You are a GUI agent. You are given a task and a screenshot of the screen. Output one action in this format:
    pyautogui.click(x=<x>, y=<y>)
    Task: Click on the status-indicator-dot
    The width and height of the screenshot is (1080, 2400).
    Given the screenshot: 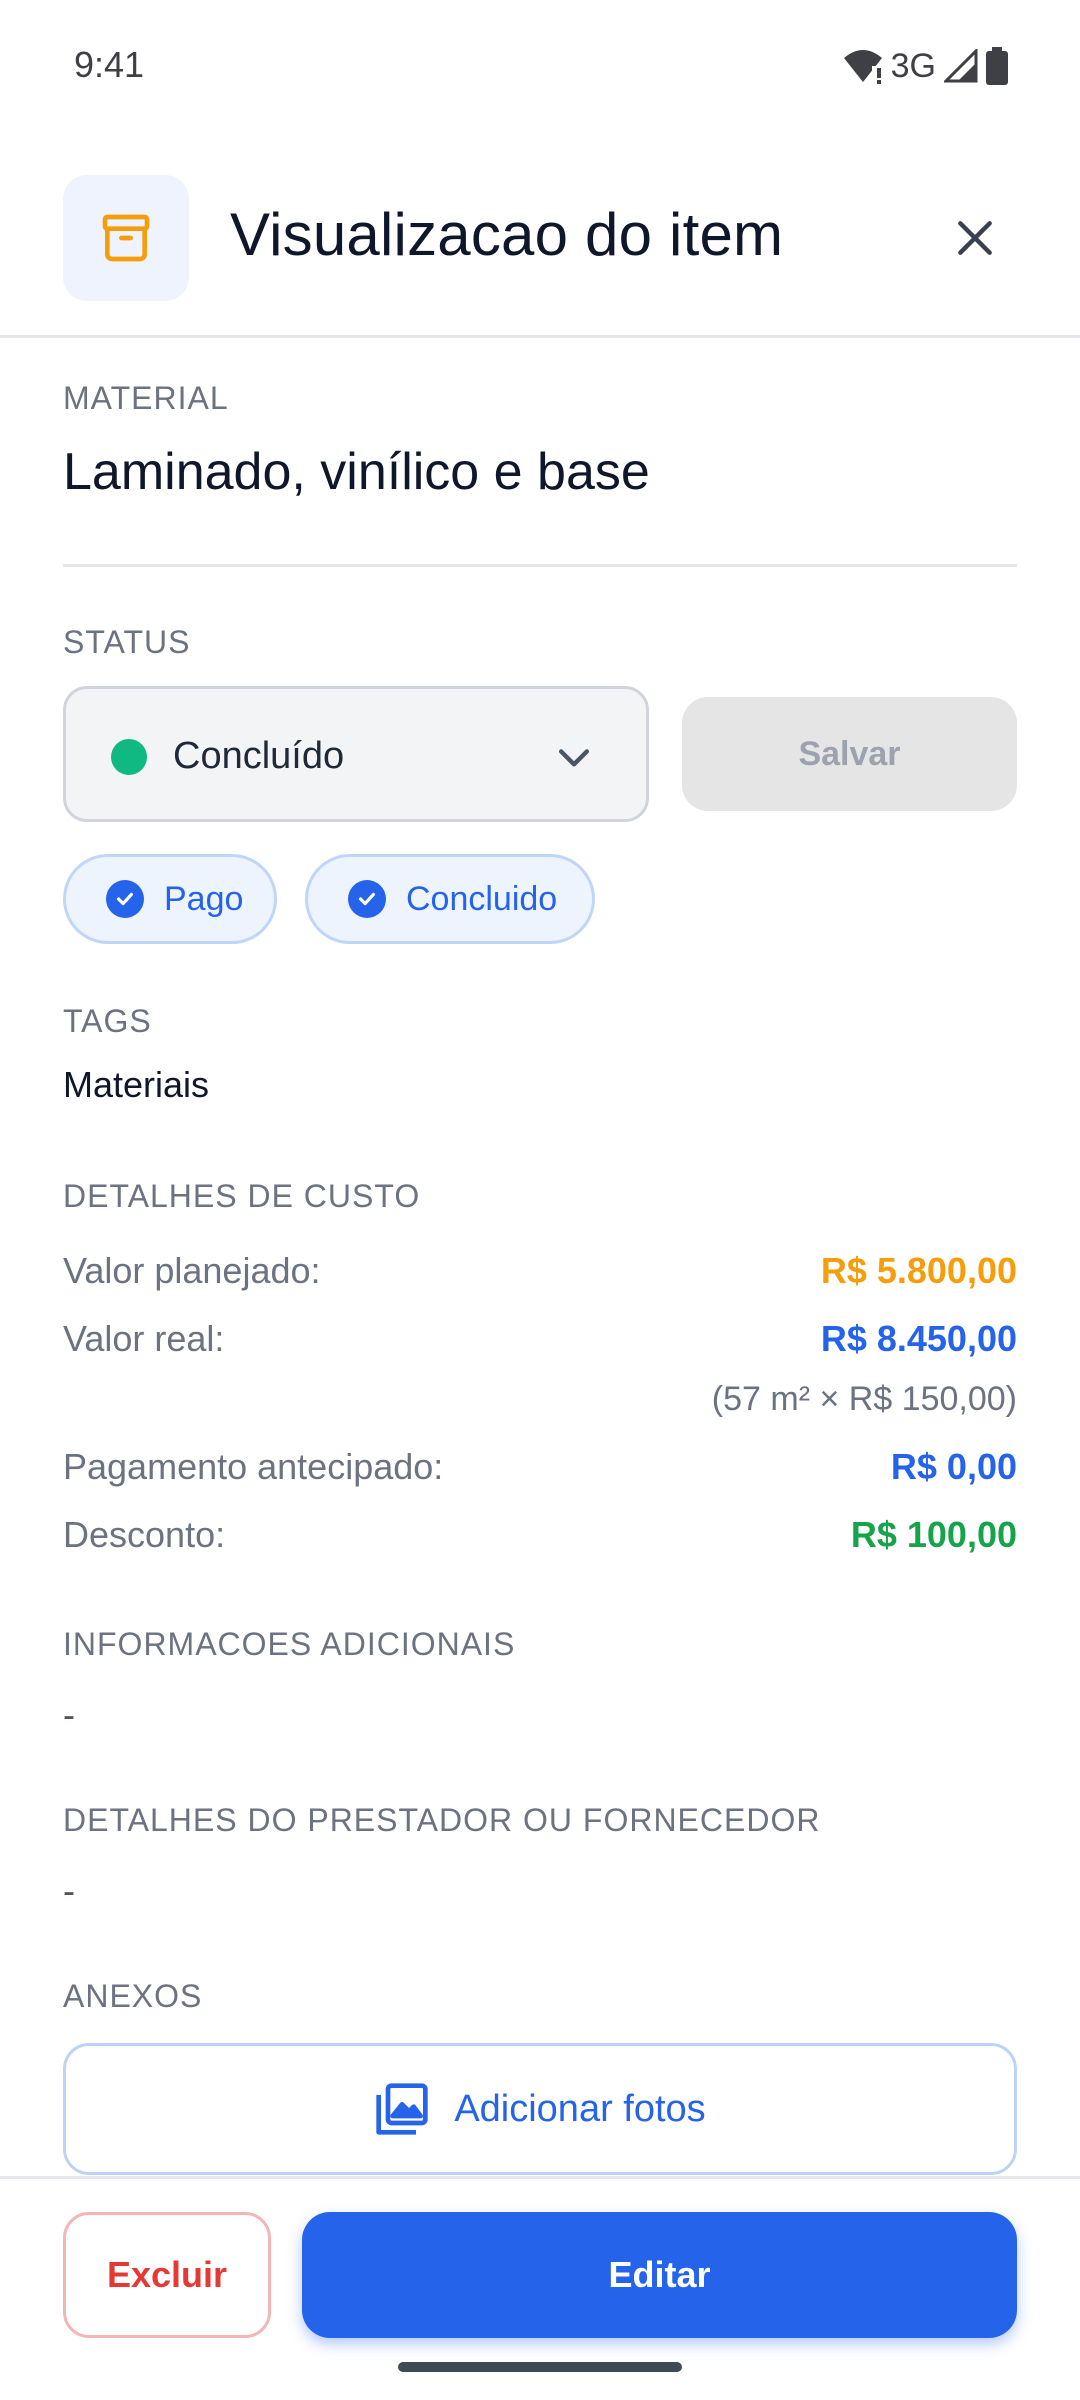 What is the action you would take?
    pyautogui.click(x=129, y=757)
    